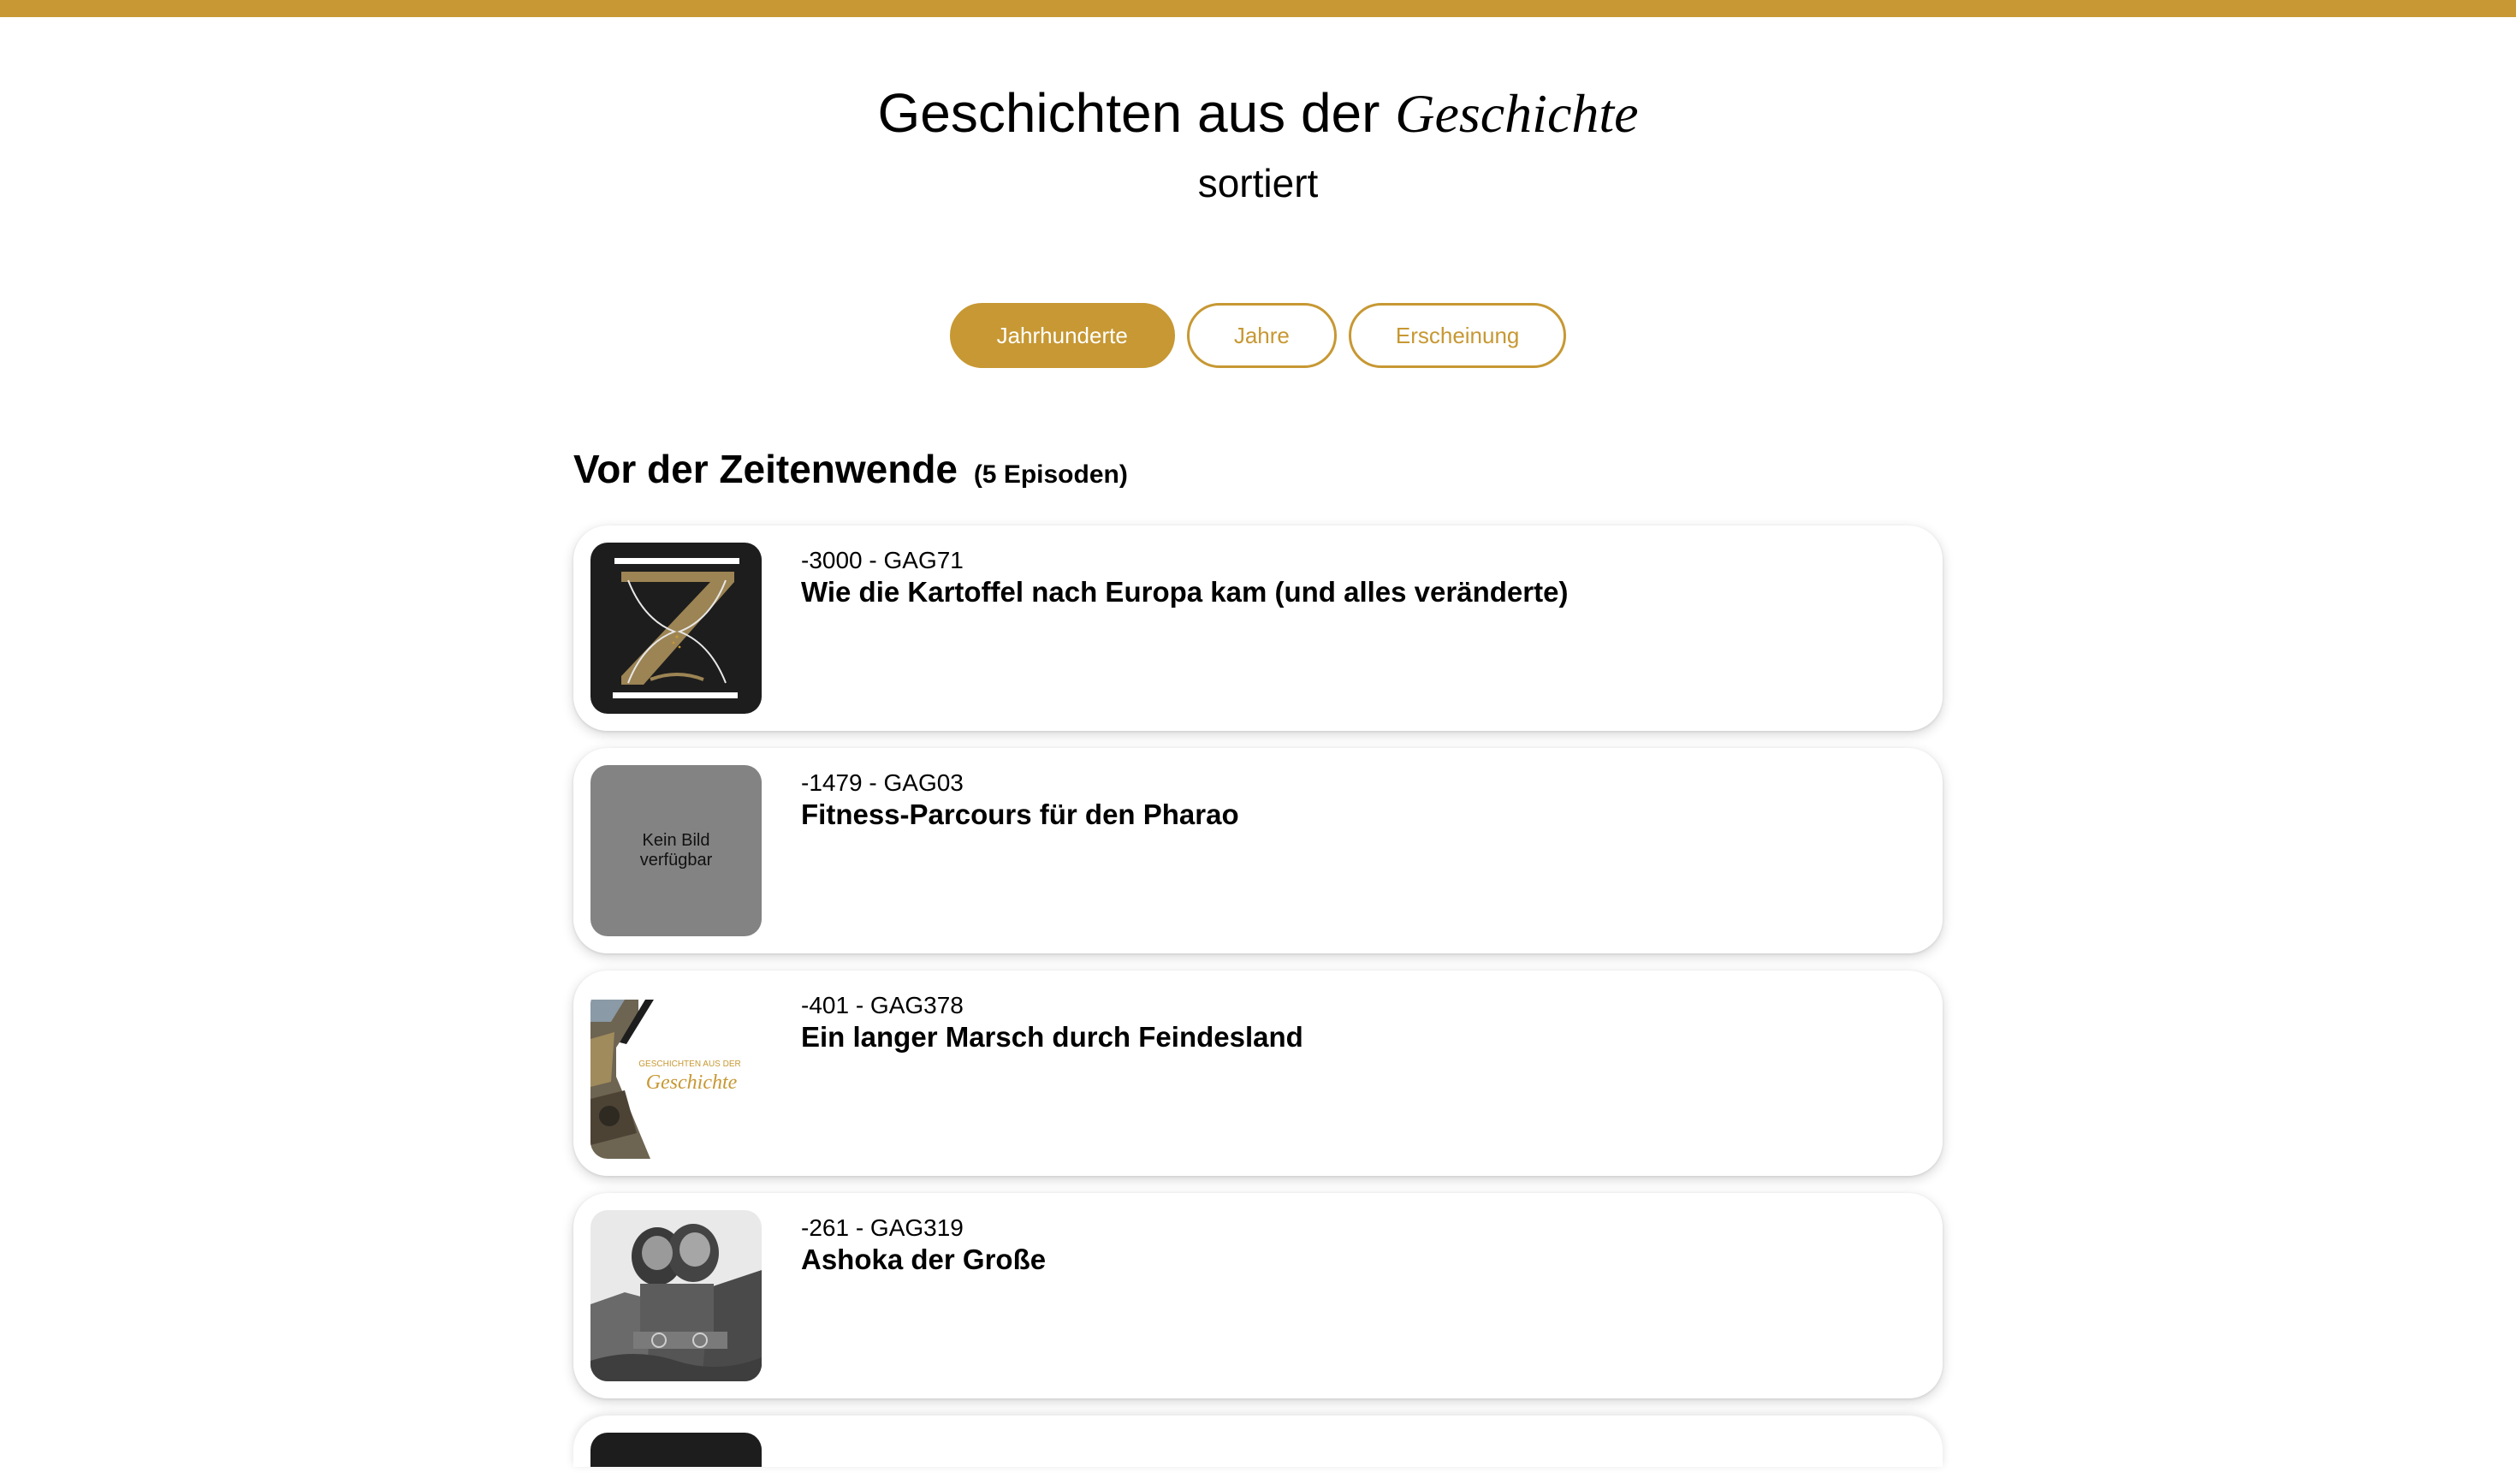 This screenshot has width=2516, height=1484. What do you see at coordinates (1261, 336) in the screenshot?
I see `tab-jahre: Jahre` at bounding box center [1261, 336].